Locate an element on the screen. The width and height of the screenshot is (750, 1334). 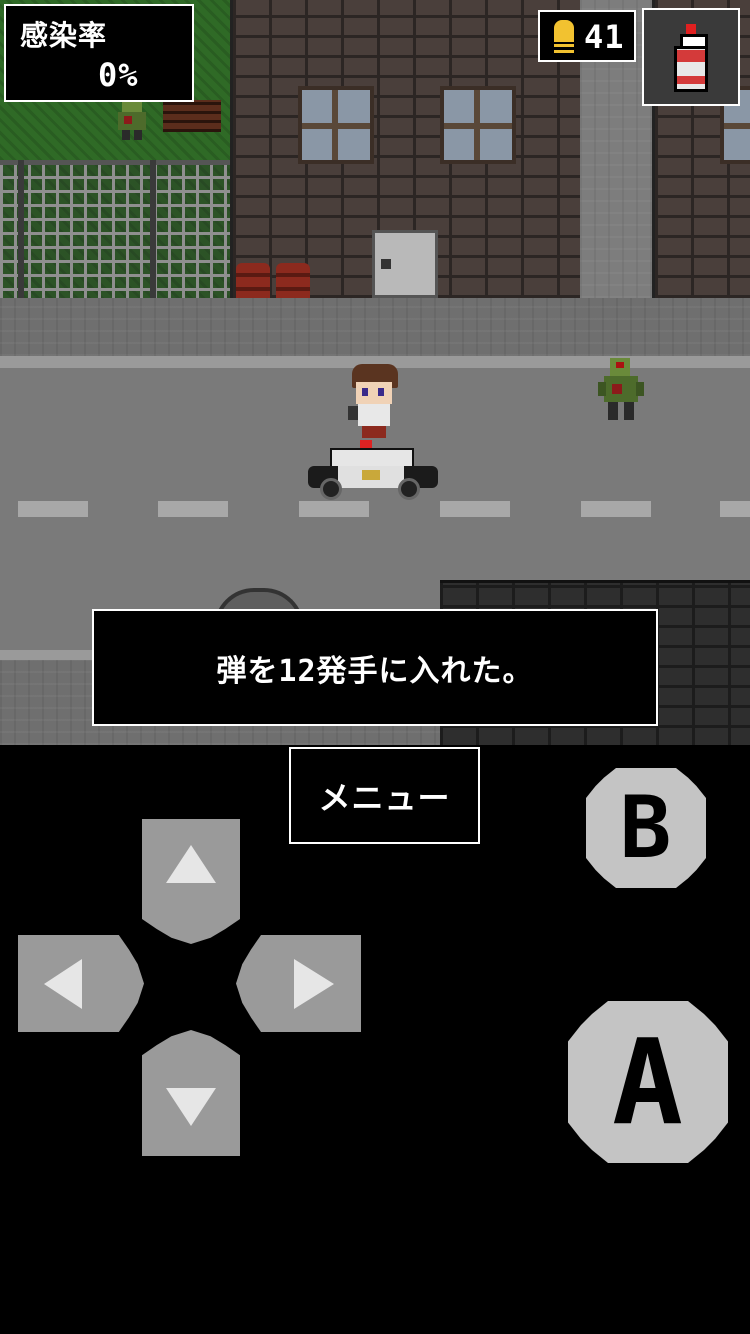
dialog-message: 弾を12発手に入れた。 is located at coordinates (375, 671).